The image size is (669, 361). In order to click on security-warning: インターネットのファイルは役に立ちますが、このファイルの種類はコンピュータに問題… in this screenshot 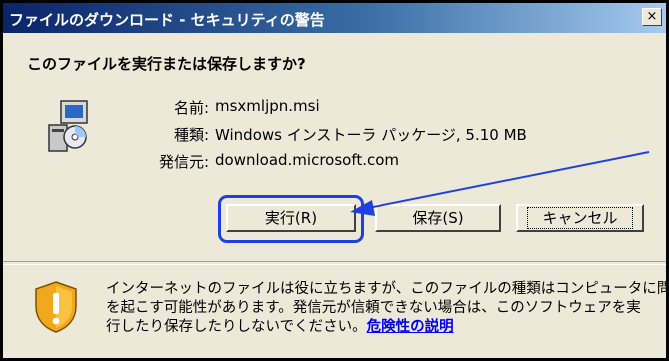, I will do `click(387, 308)`.